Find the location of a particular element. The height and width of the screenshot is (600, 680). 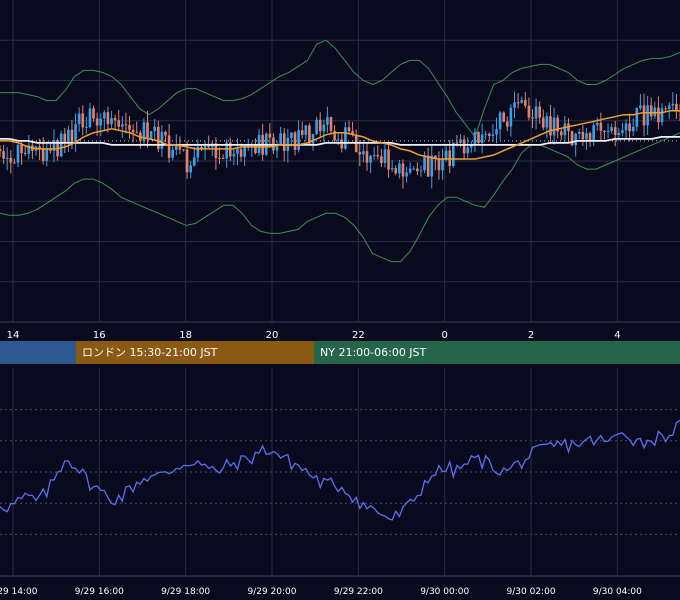

price-x-tick-label: 20 is located at coordinates (272, 335).